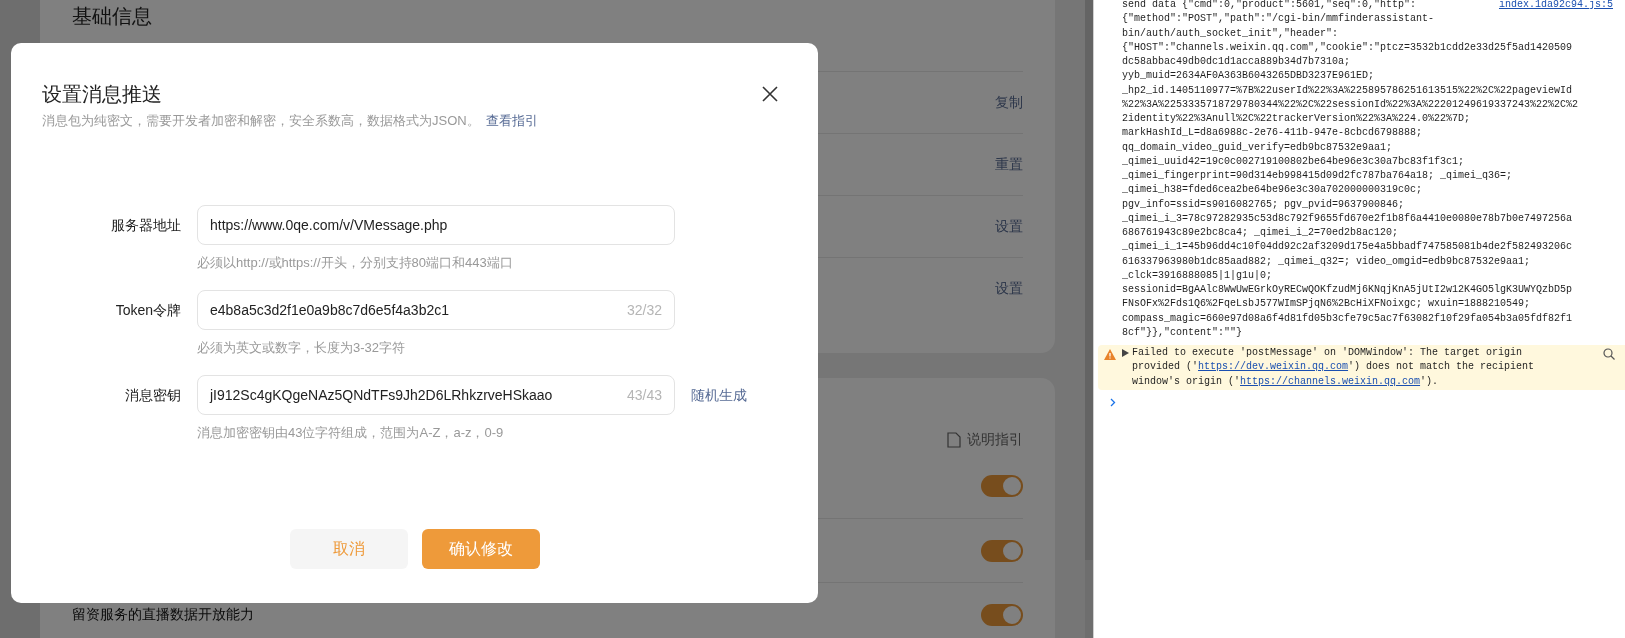  I want to click on console-line: 2identity%22%3Anull%2C%22trackerVersion%22%3A%224.0%22%7D;, so click(1297, 119).